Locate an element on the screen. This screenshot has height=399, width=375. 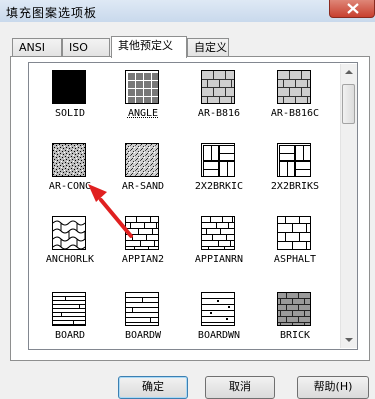
pattern-item-ar-sand: AR-SAND is located at coordinates (143, 176).